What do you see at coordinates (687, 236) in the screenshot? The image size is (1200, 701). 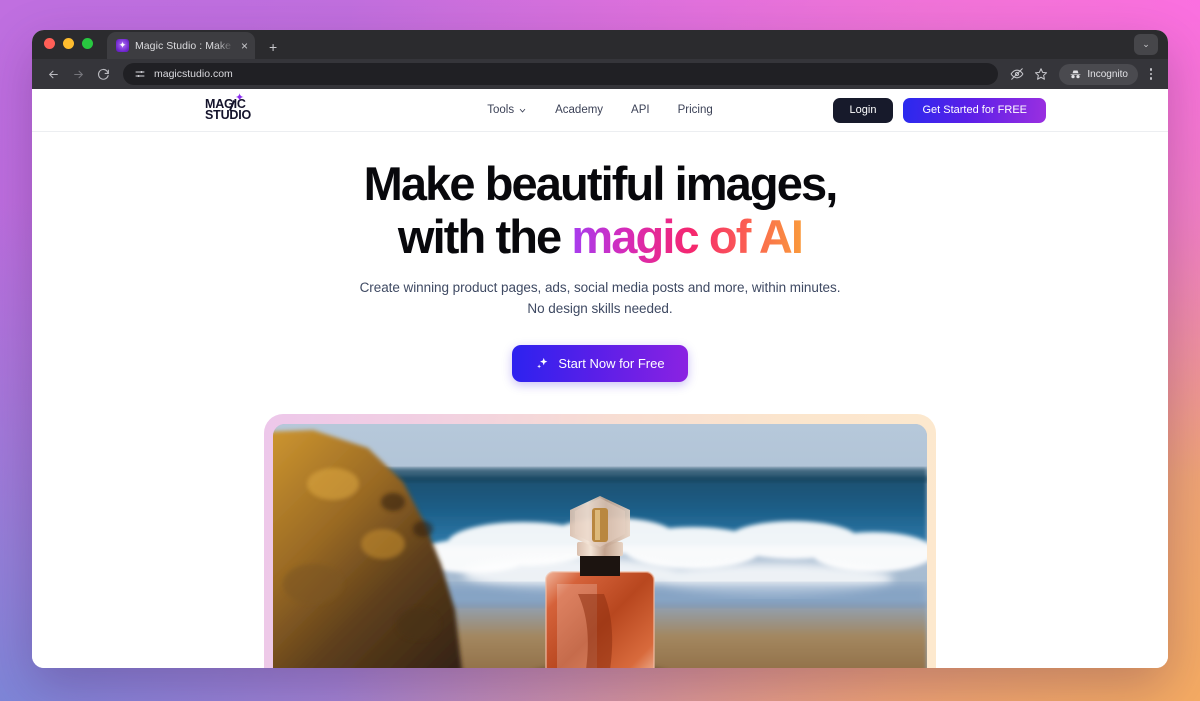 I see `headline-line-2-gradient: magic of AI` at bounding box center [687, 236].